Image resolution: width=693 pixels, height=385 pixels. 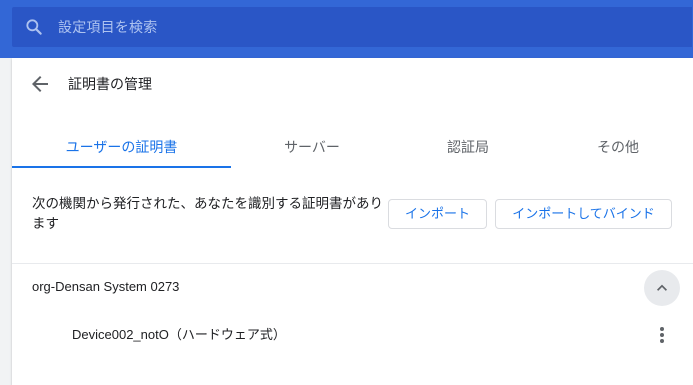 I want to click on tab-others: その他, so click(x=618, y=149).